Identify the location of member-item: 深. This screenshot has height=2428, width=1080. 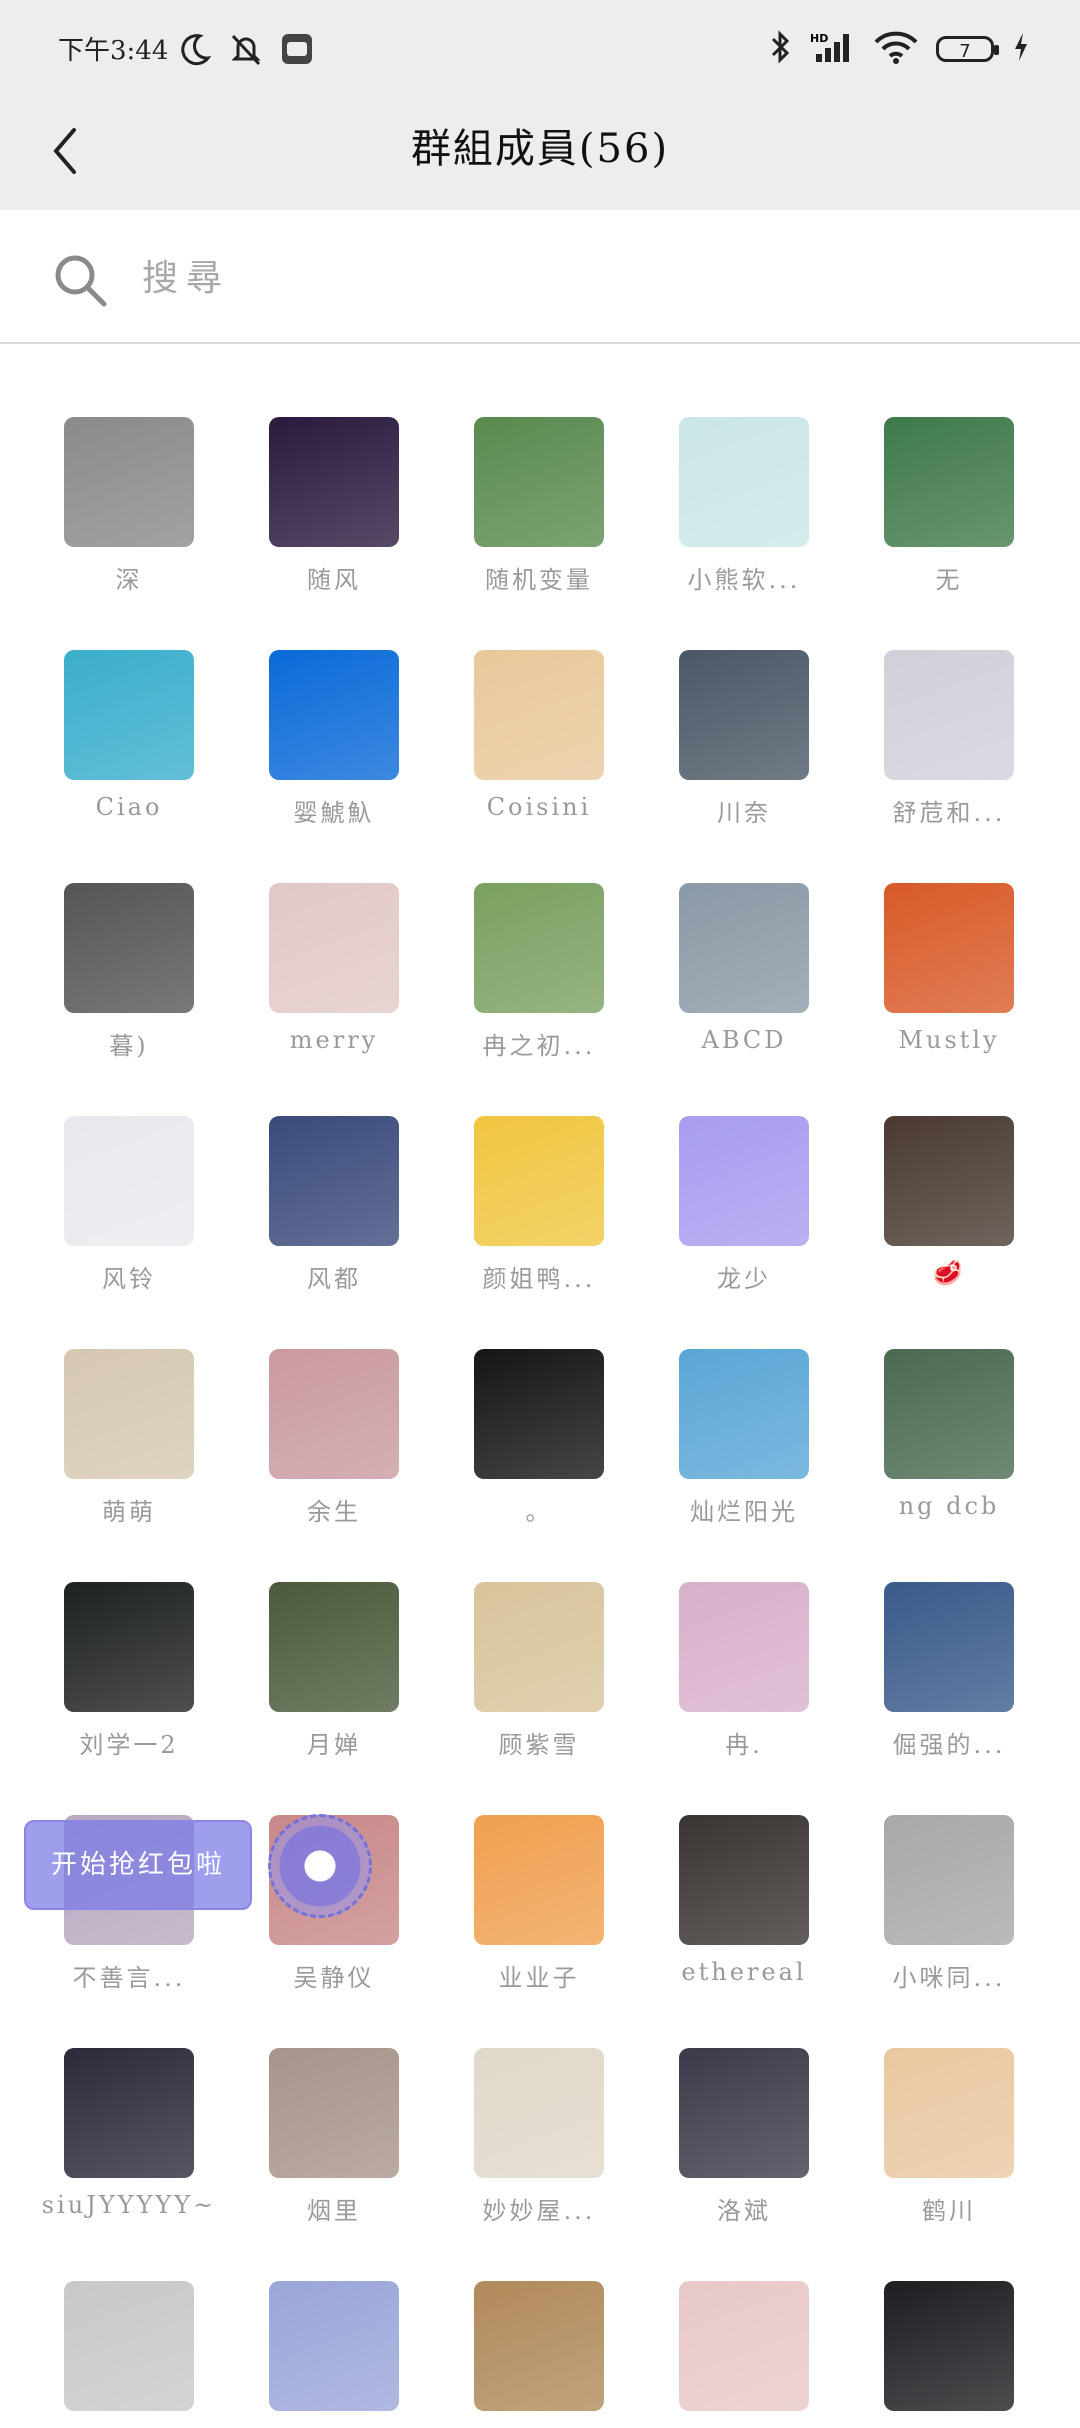
(117, 469).